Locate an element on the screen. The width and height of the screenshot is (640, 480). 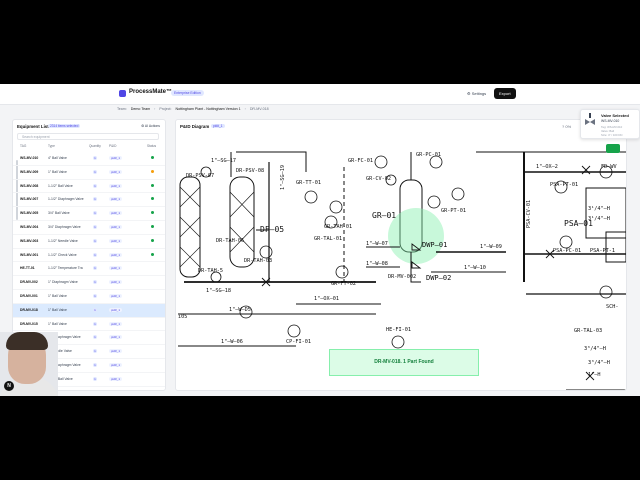
table-row: DR-MV-018 1" Ball Valve 1 pid#_1 is located at coordinates (89, 310).